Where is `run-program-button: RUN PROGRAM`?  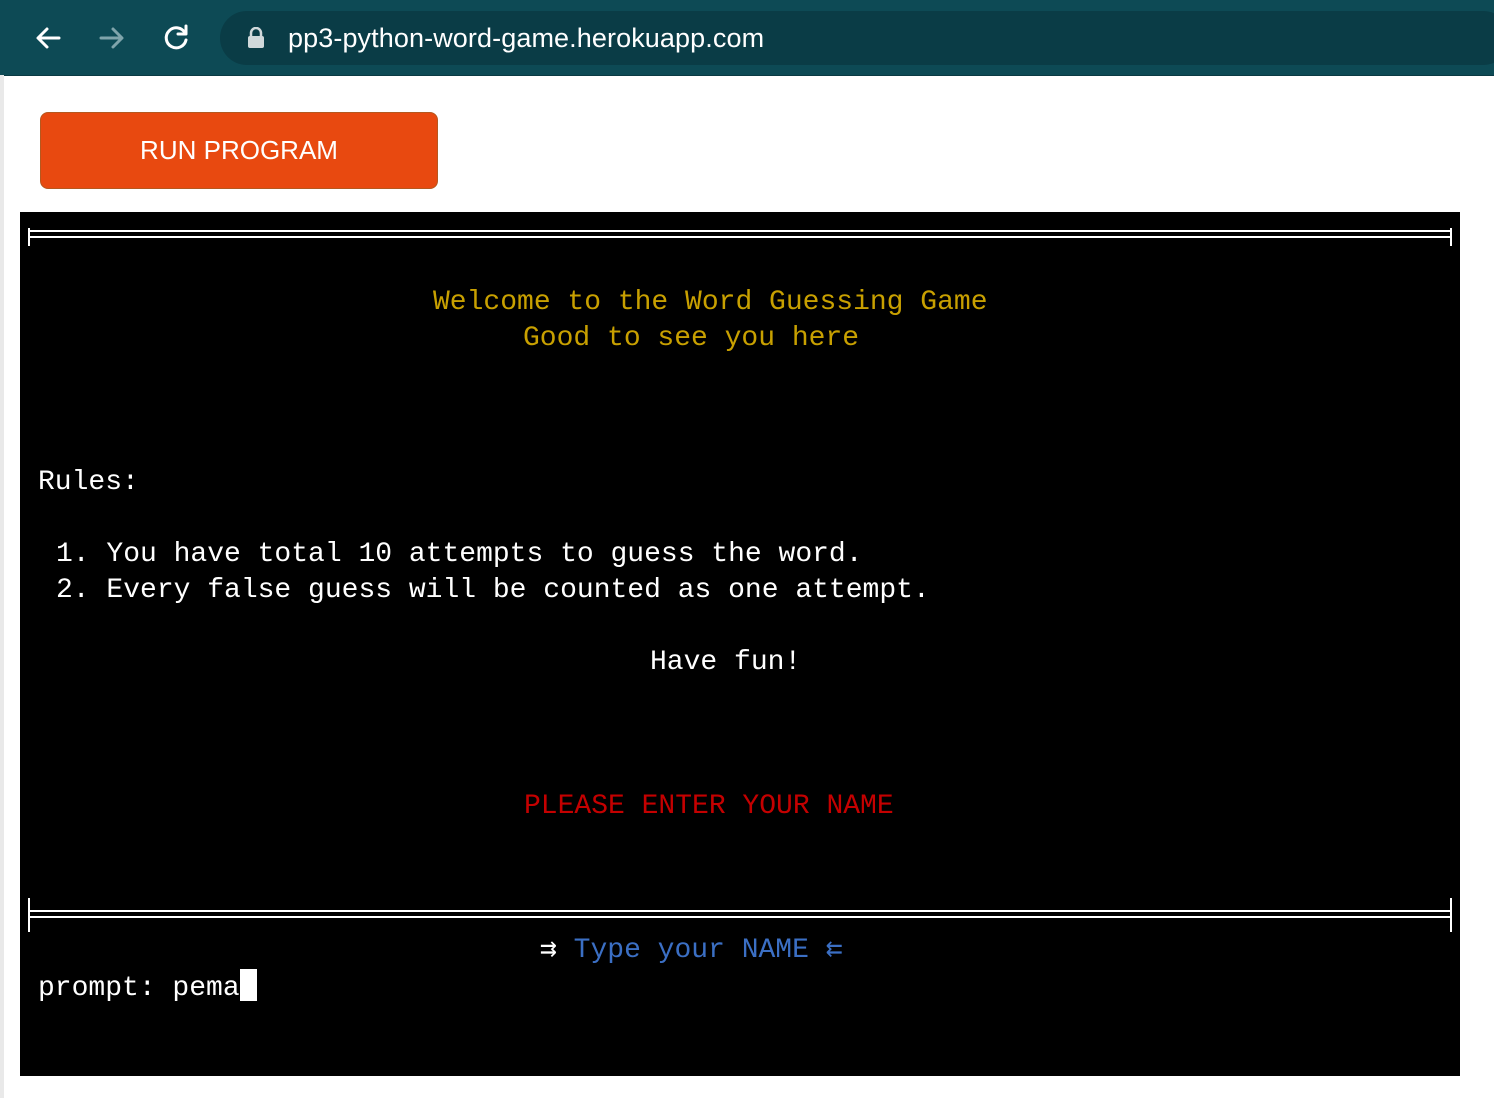 run-program-button: RUN PROGRAM is located at coordinates (239, 150).